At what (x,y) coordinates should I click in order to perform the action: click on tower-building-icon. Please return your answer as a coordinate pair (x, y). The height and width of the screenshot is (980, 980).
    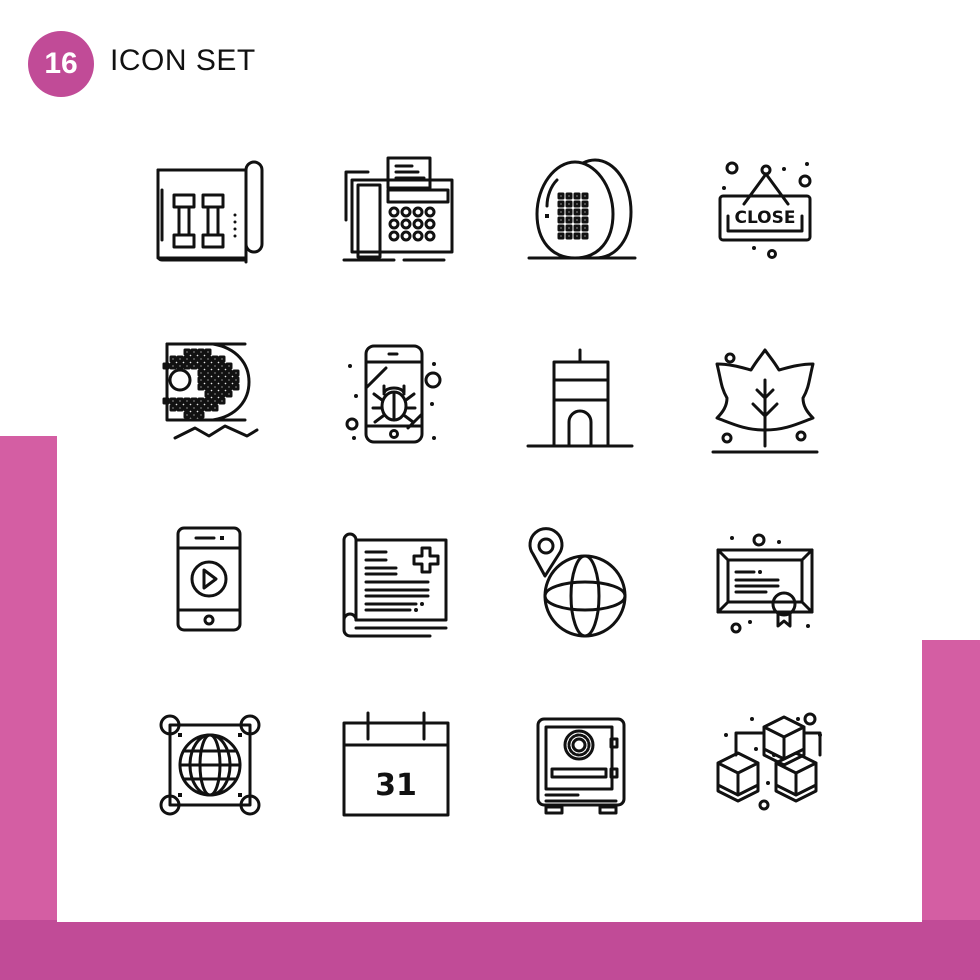
    Looking at the image, I should click on (580, 398).